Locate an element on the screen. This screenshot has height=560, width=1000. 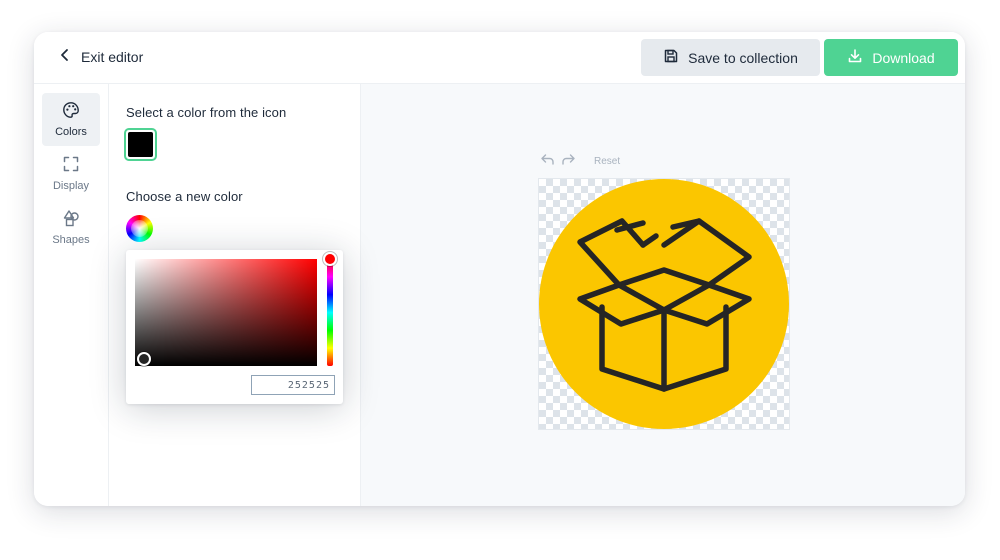
chevron-left-icon is located at coordinates (65, 56).